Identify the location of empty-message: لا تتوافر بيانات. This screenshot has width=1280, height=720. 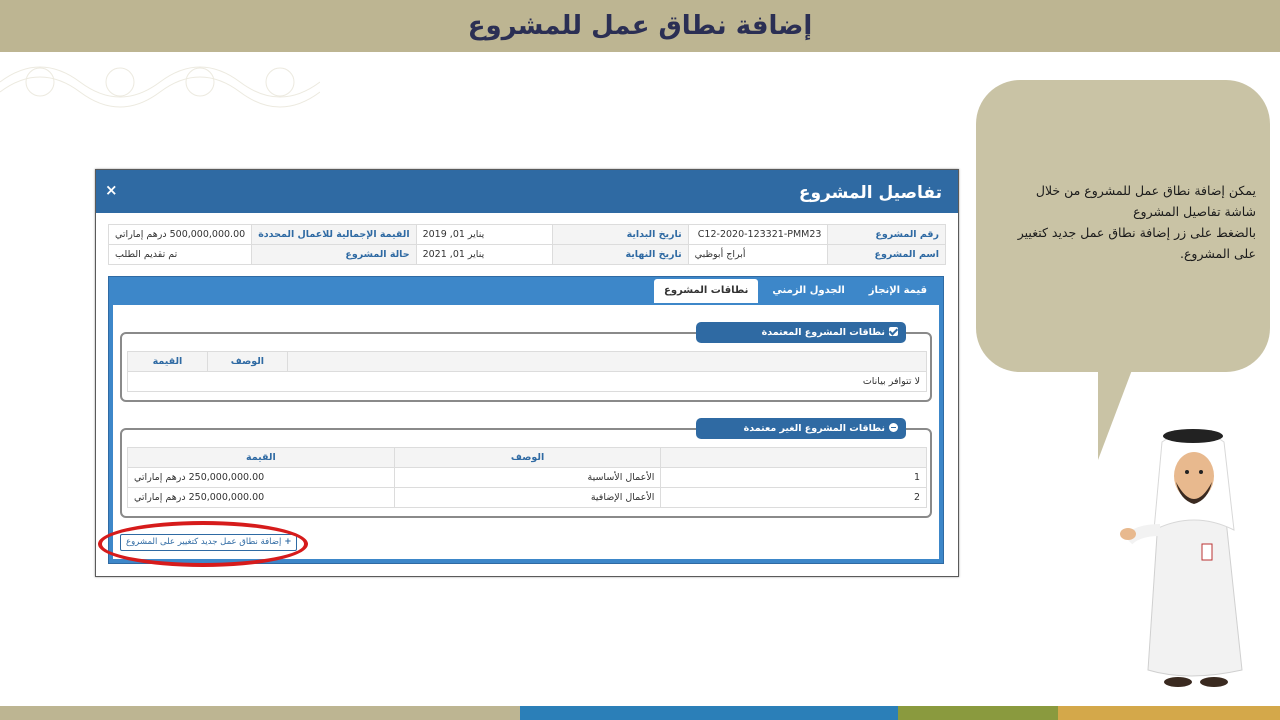
(527, 381).